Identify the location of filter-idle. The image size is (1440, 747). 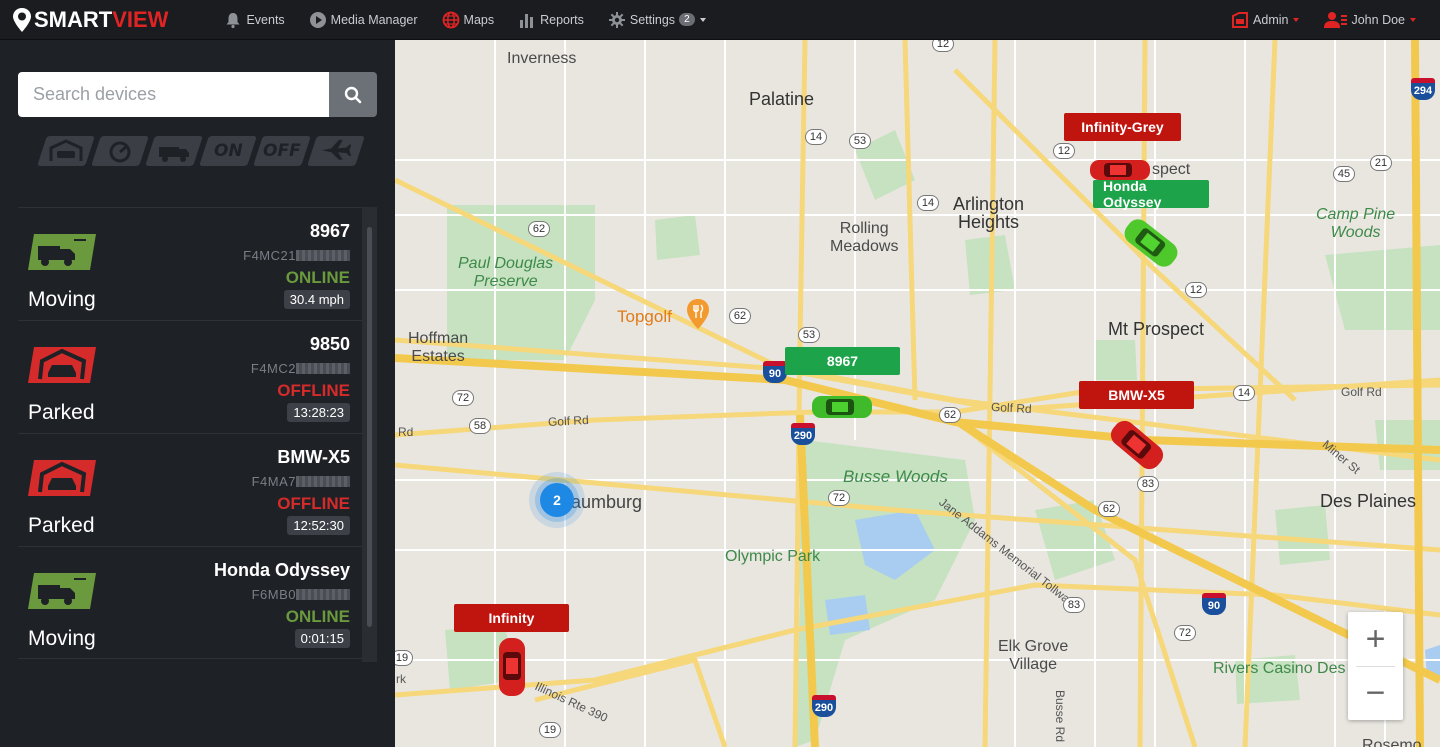
(120, 151).